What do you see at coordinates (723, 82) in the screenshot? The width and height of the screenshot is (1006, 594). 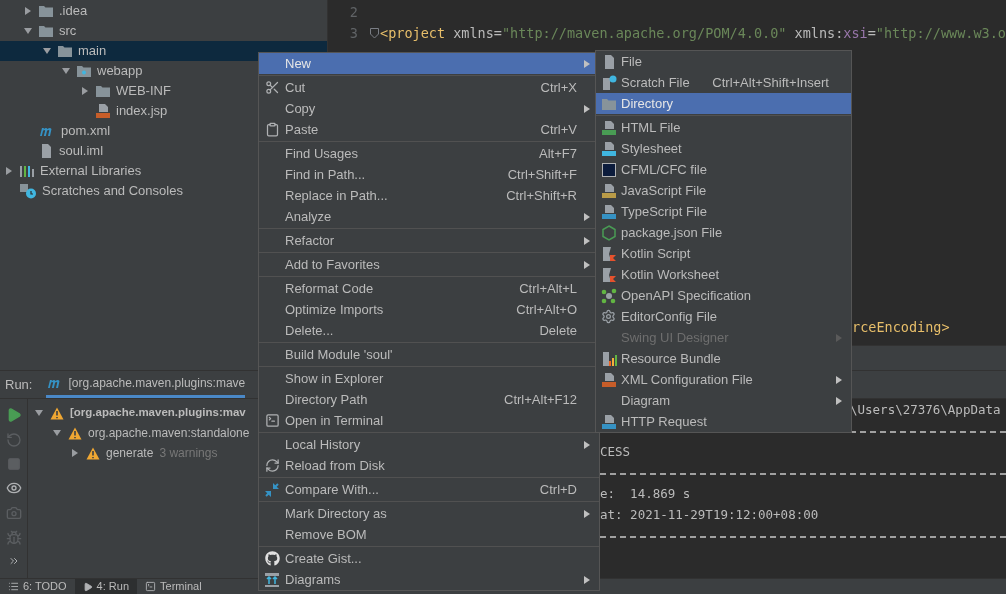 I see `menu-item: Scratch File Ctrl+Alt+Shift+Insert` at bounding box center [723, 82].